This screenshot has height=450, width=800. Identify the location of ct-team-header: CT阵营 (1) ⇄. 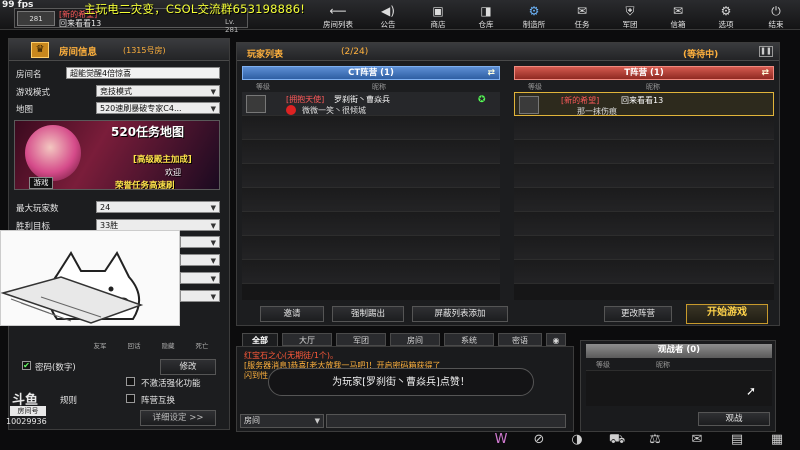
(371, 73).